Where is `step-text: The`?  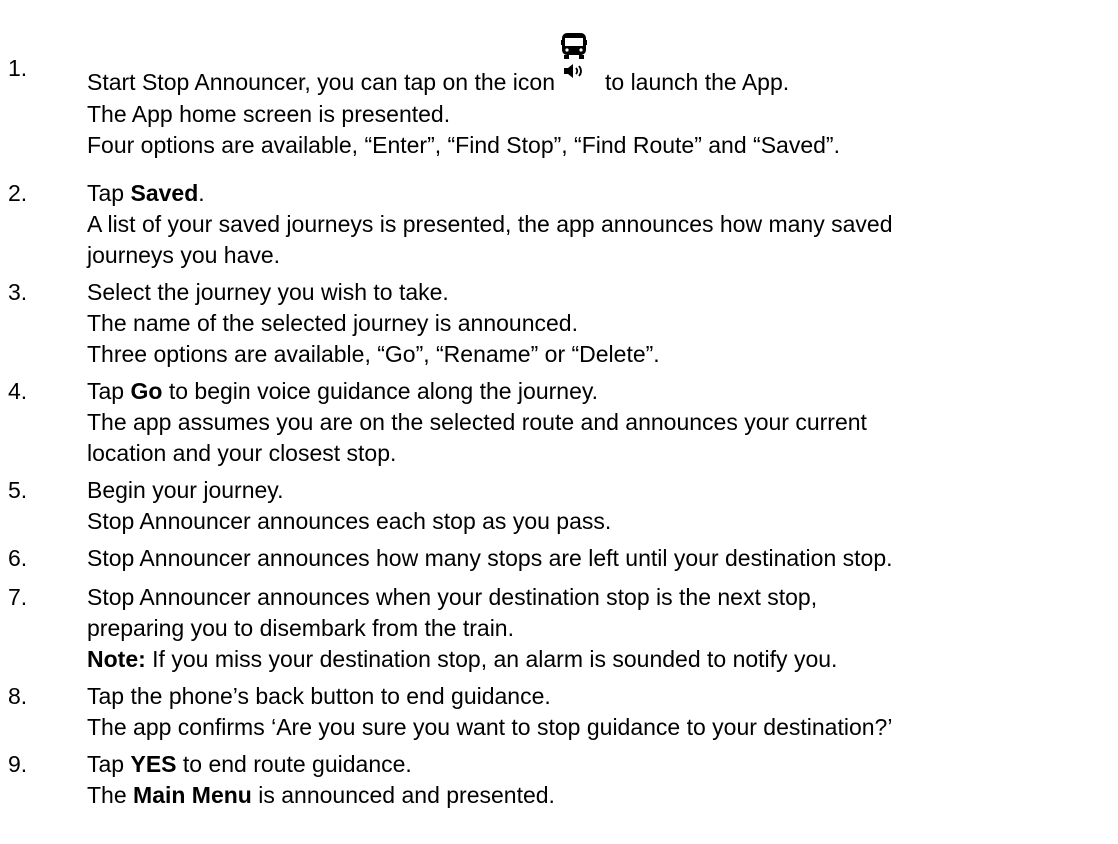
step-text: The is located at coordinates (110, 795).